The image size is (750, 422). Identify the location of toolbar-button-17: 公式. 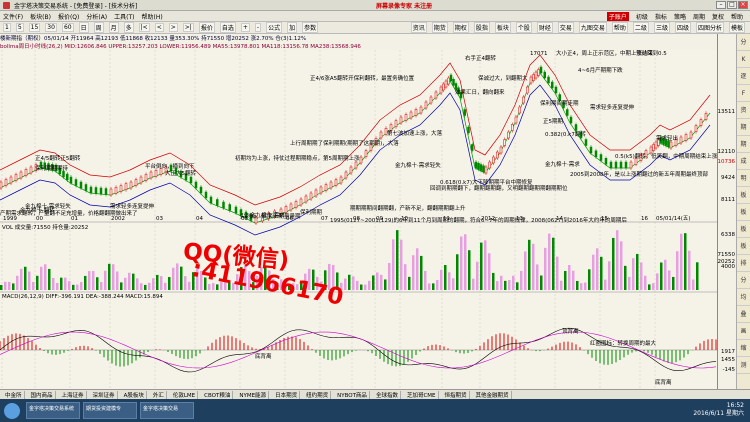
(274, 27).